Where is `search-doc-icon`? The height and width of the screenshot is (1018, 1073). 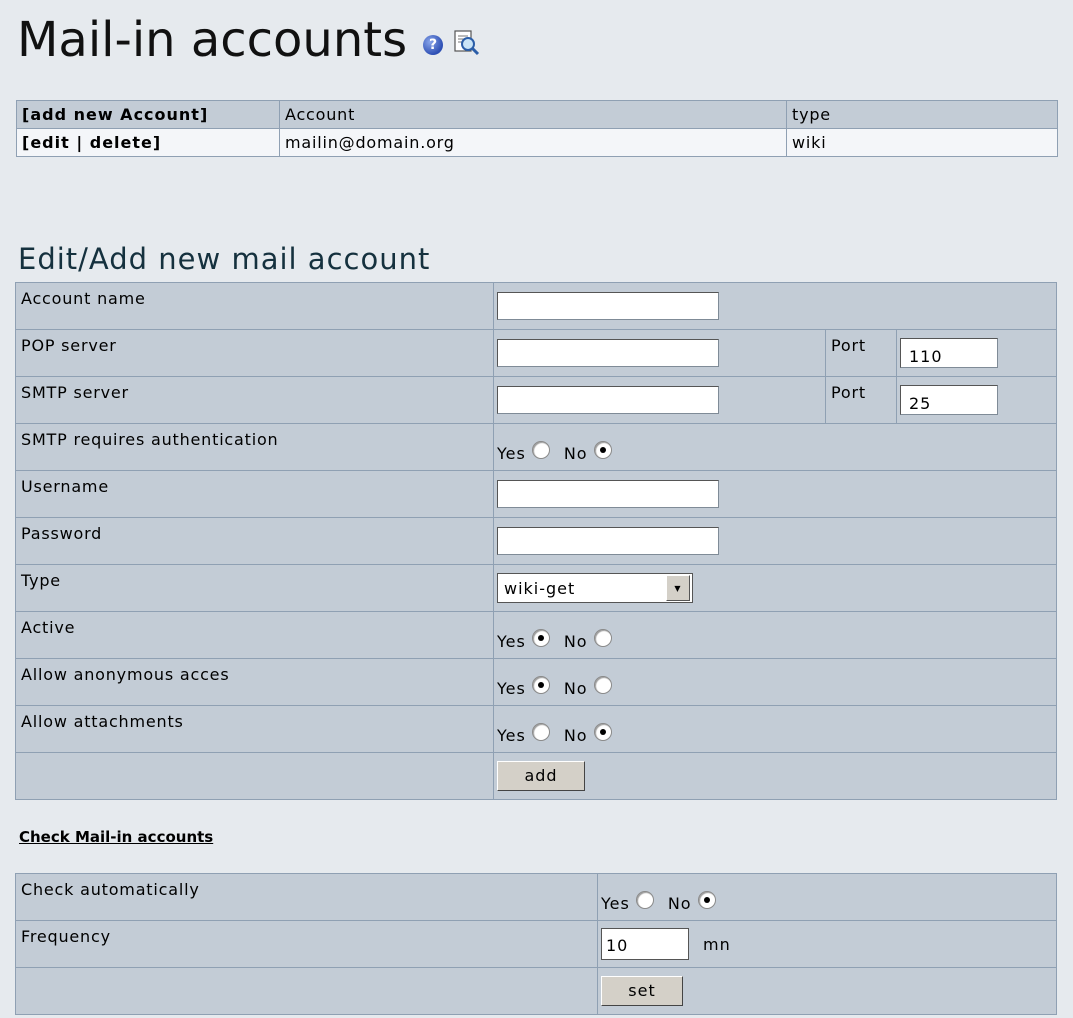
search-doc-icon is located at coordinates (467, 43).